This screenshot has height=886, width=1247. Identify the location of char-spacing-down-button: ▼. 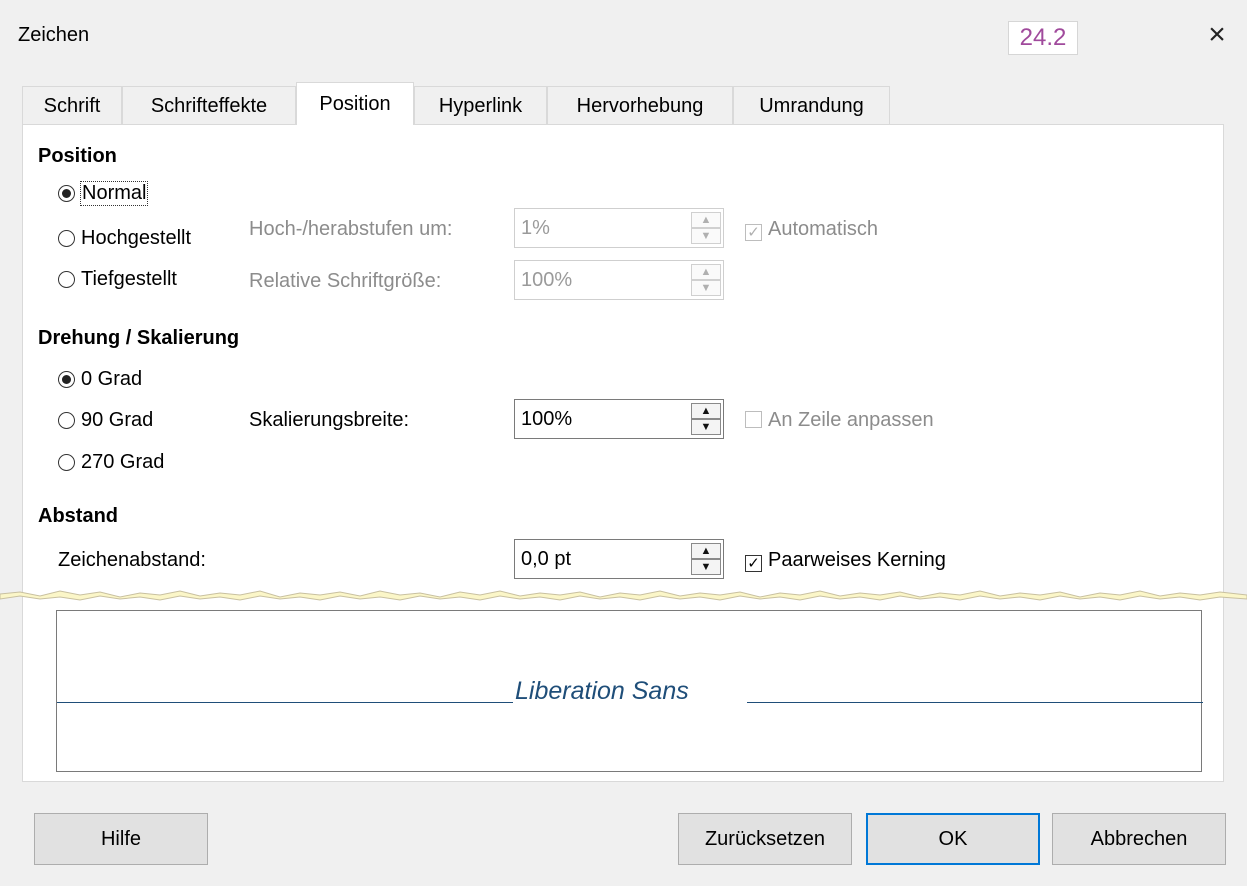
(706, 567).